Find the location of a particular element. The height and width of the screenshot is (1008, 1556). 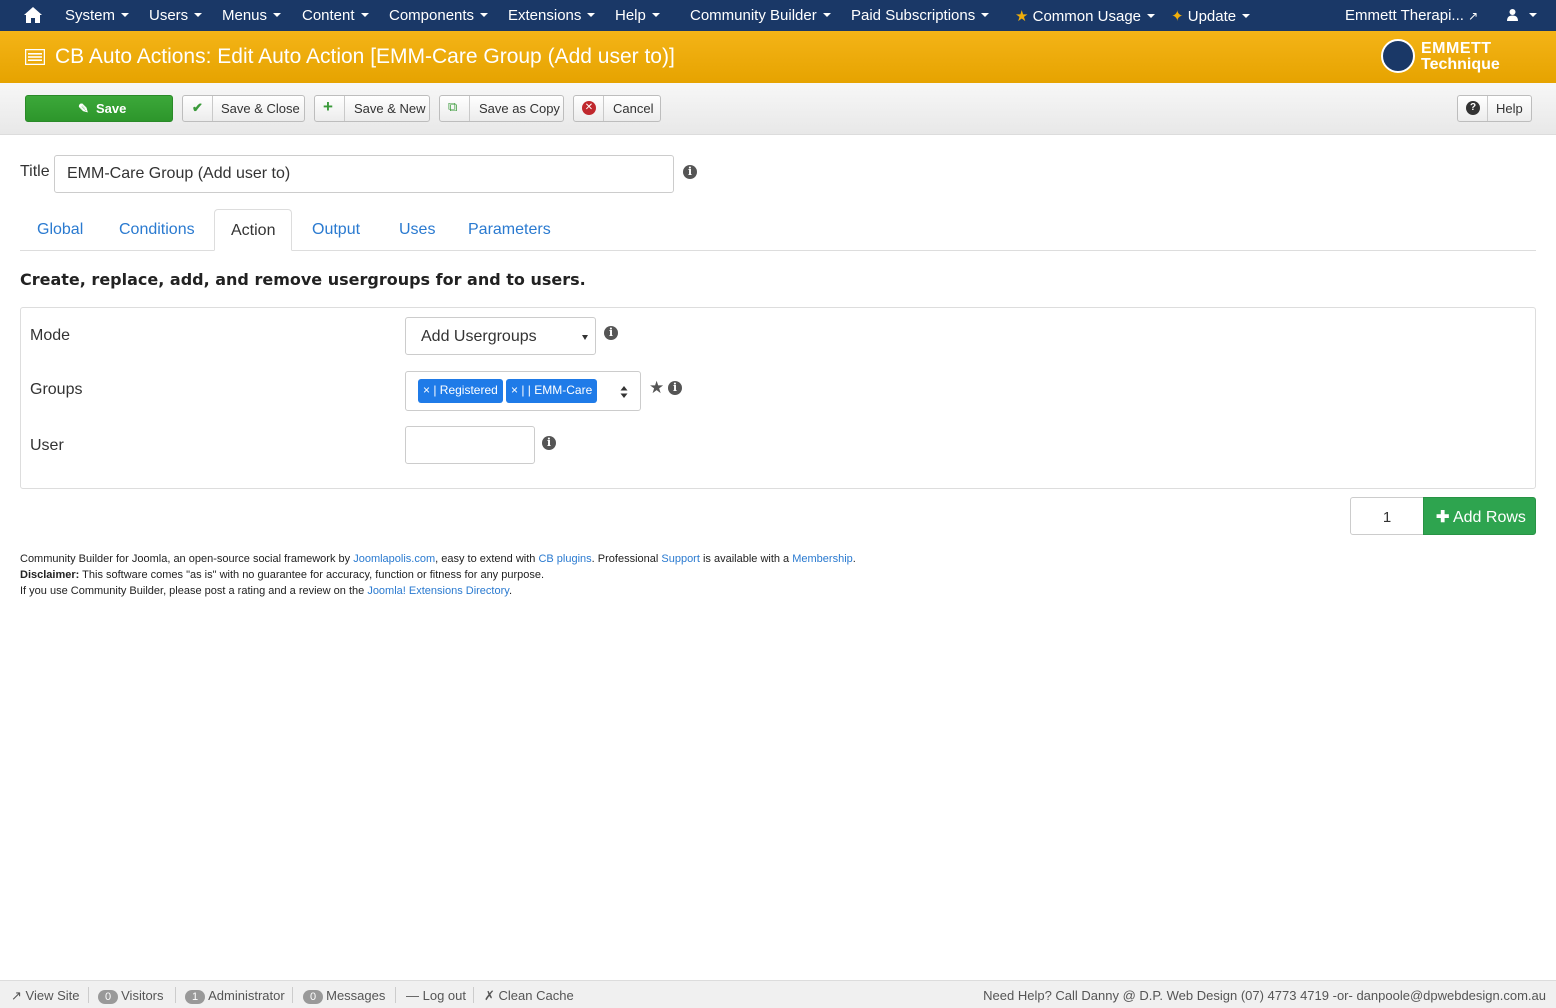

messages-label: Messages is located at coordinates (356, 995).